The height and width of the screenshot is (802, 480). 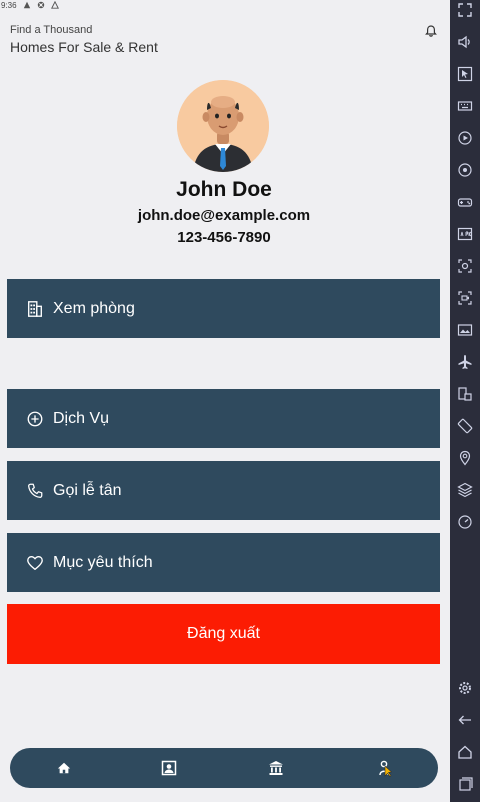 I want to click on call-reception-label: Gọi lễ tân, so click(x=87, y=490).